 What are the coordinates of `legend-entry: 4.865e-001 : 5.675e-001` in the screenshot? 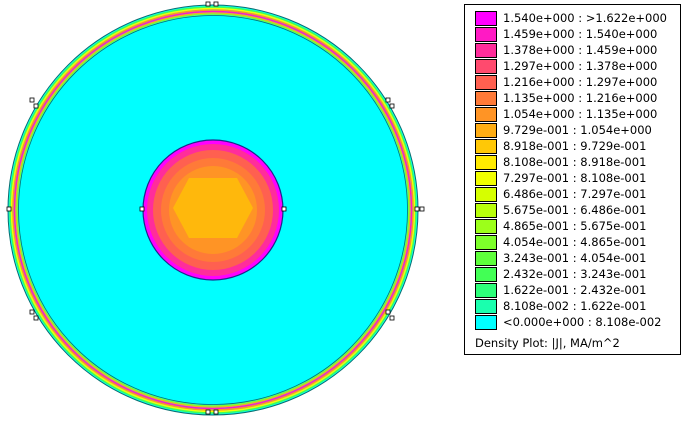 It's located at (560, 226).